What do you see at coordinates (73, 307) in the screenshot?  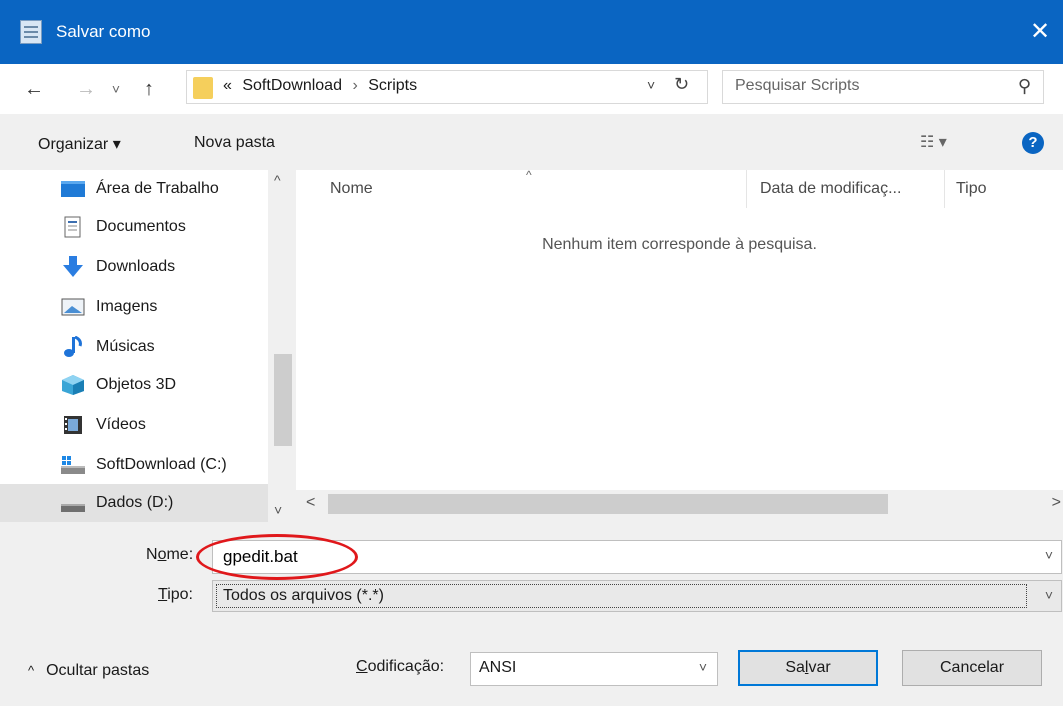 I see `images-icon` at bounding box center [73, 307].